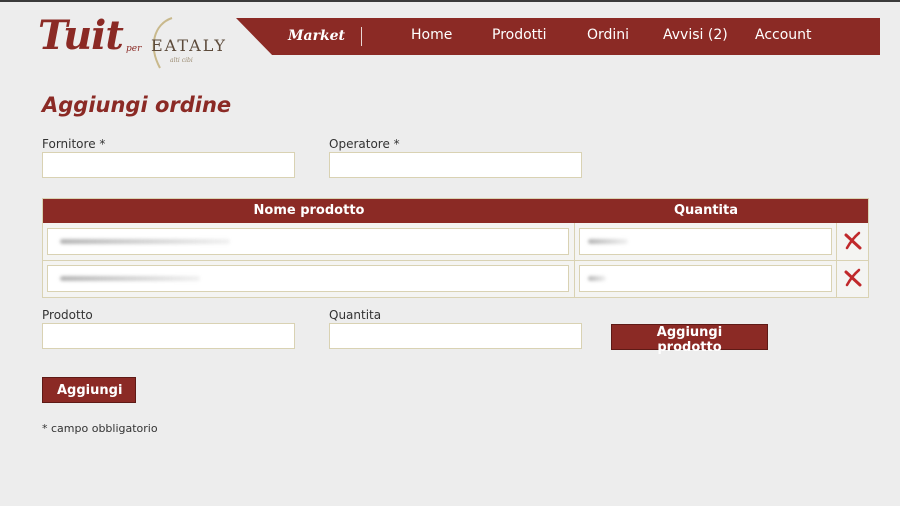  I want to click on fornitore-input, so click(168, 165).